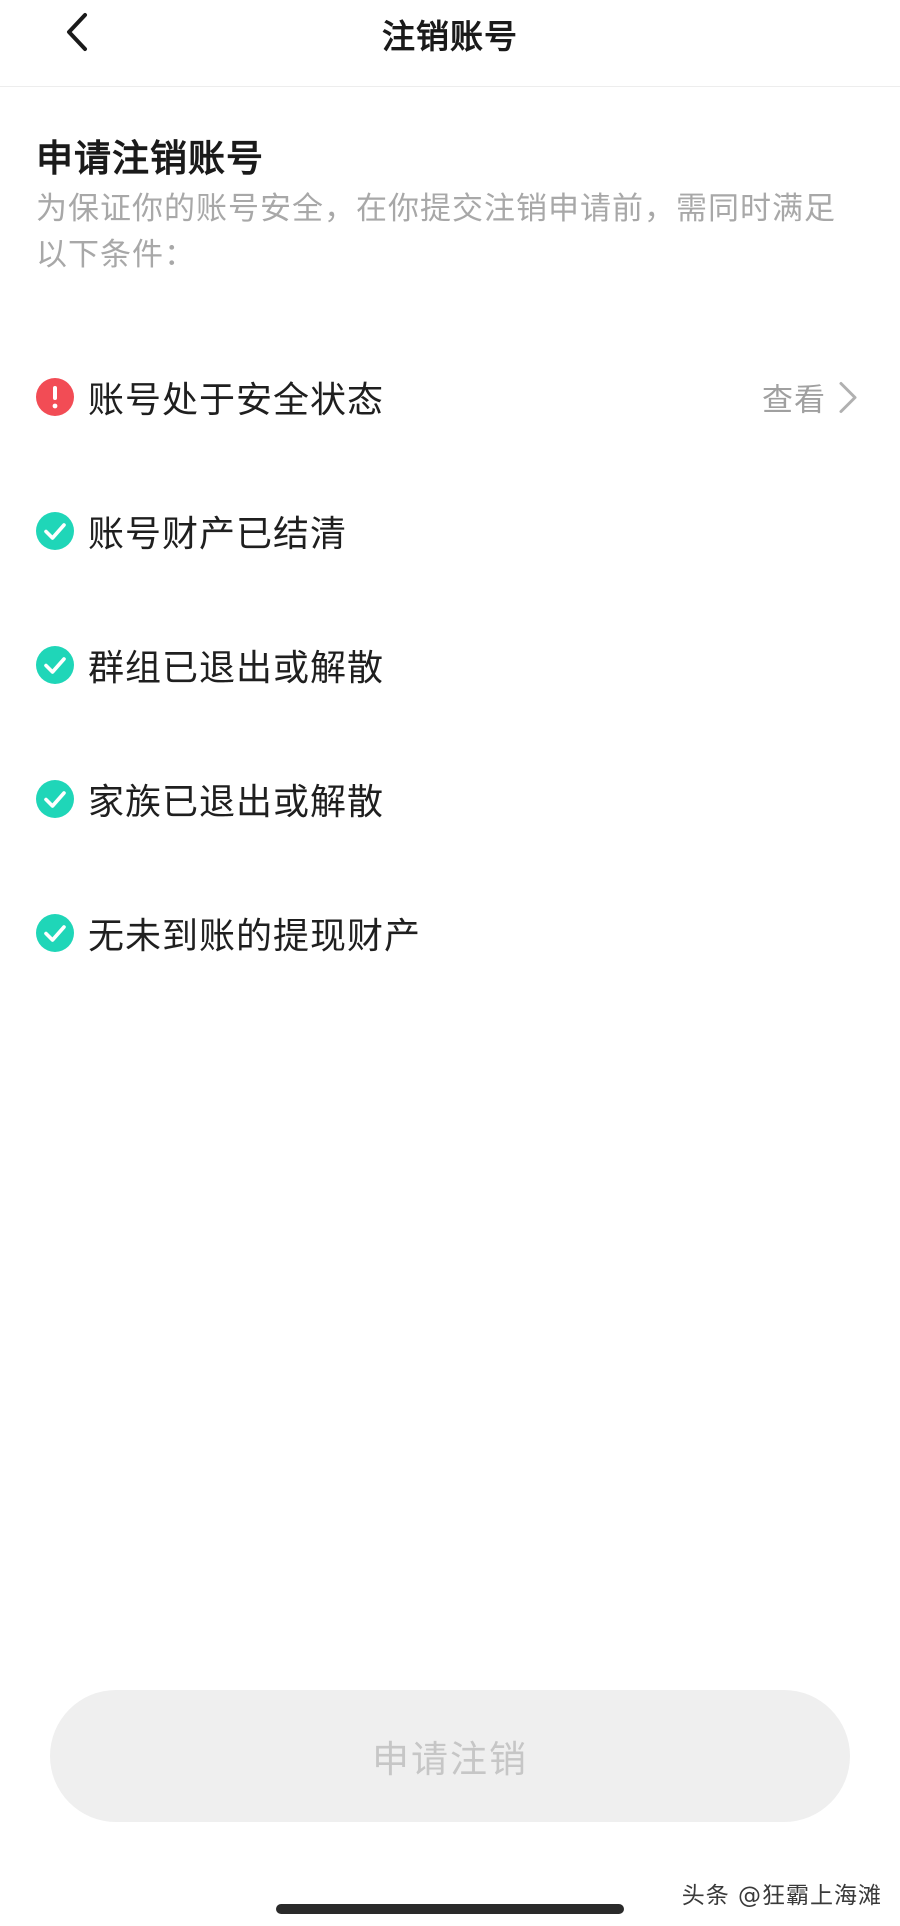 The image size is (900, 1926). Describe the element at coordinates (236, 400) in the screenshot. I see `condition-label: 账号处于安全状态` at that location.